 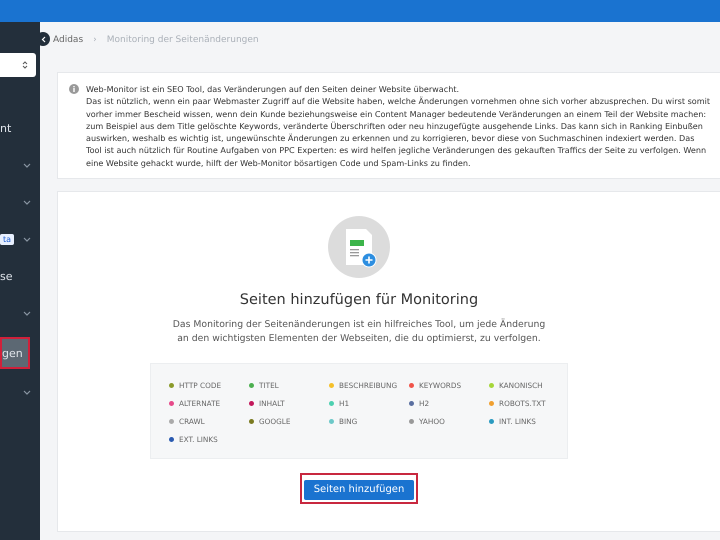 What do you see at coordinates (359, 247) in the screenshot?
I see `document-add-icon` at bounding box center [359, 247].